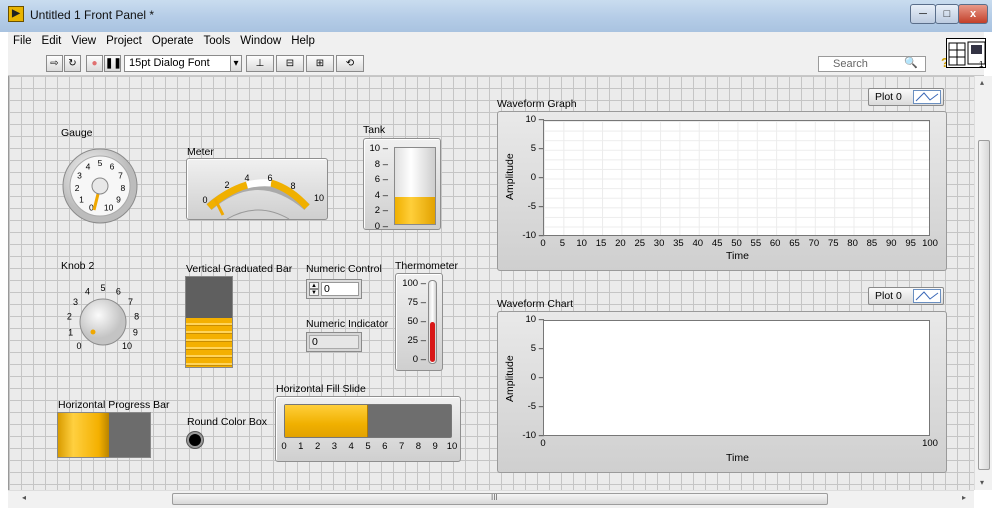 The height and width of the screenshot is (508, 992). Describe the element at coordinates (911, 62) in the screenshot. I see `search-icon: 🔍` at that location.